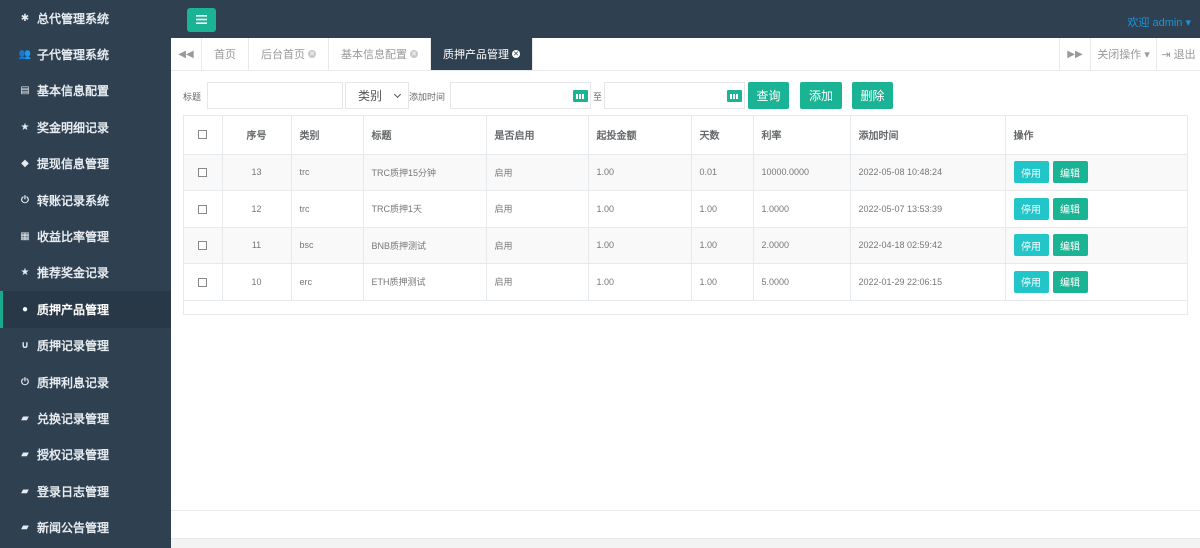 The image size is (1200, 548). I want to click on gear-icon: ✱, so click(25, 18).